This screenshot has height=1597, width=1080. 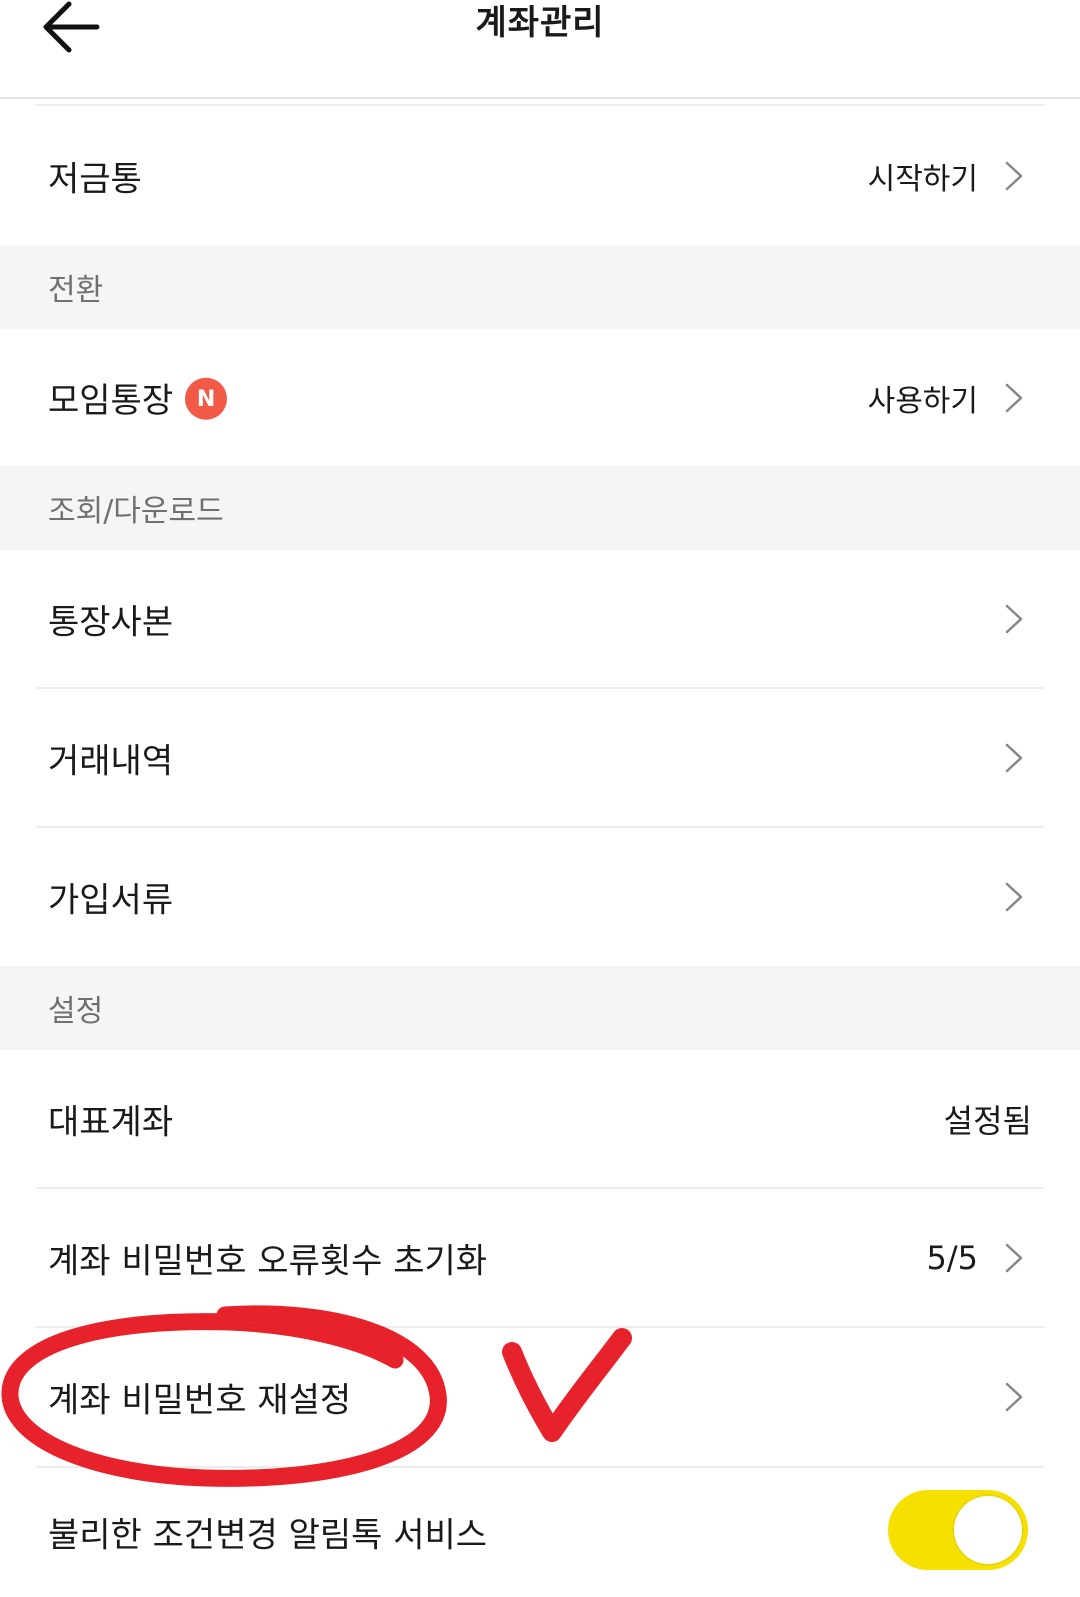 I want to click on page-title: 계좌관리, so click(x=540, y=23).